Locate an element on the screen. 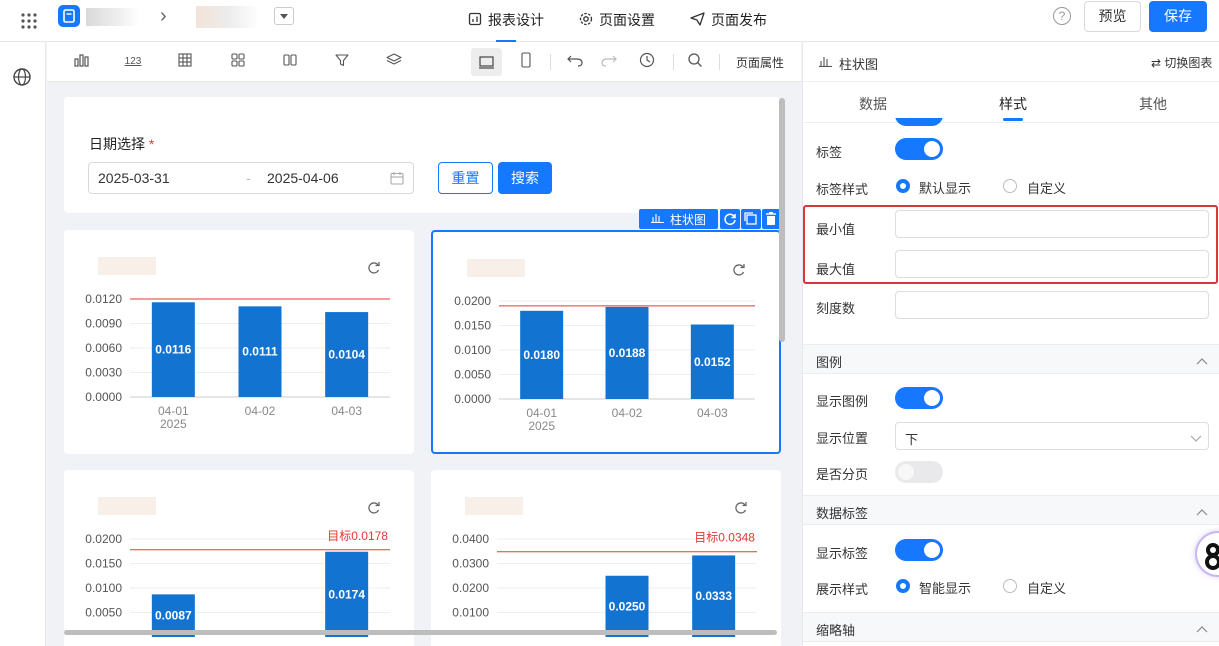  datalabel-smart-text: 智能显示 is located at coordinates (945, 587).